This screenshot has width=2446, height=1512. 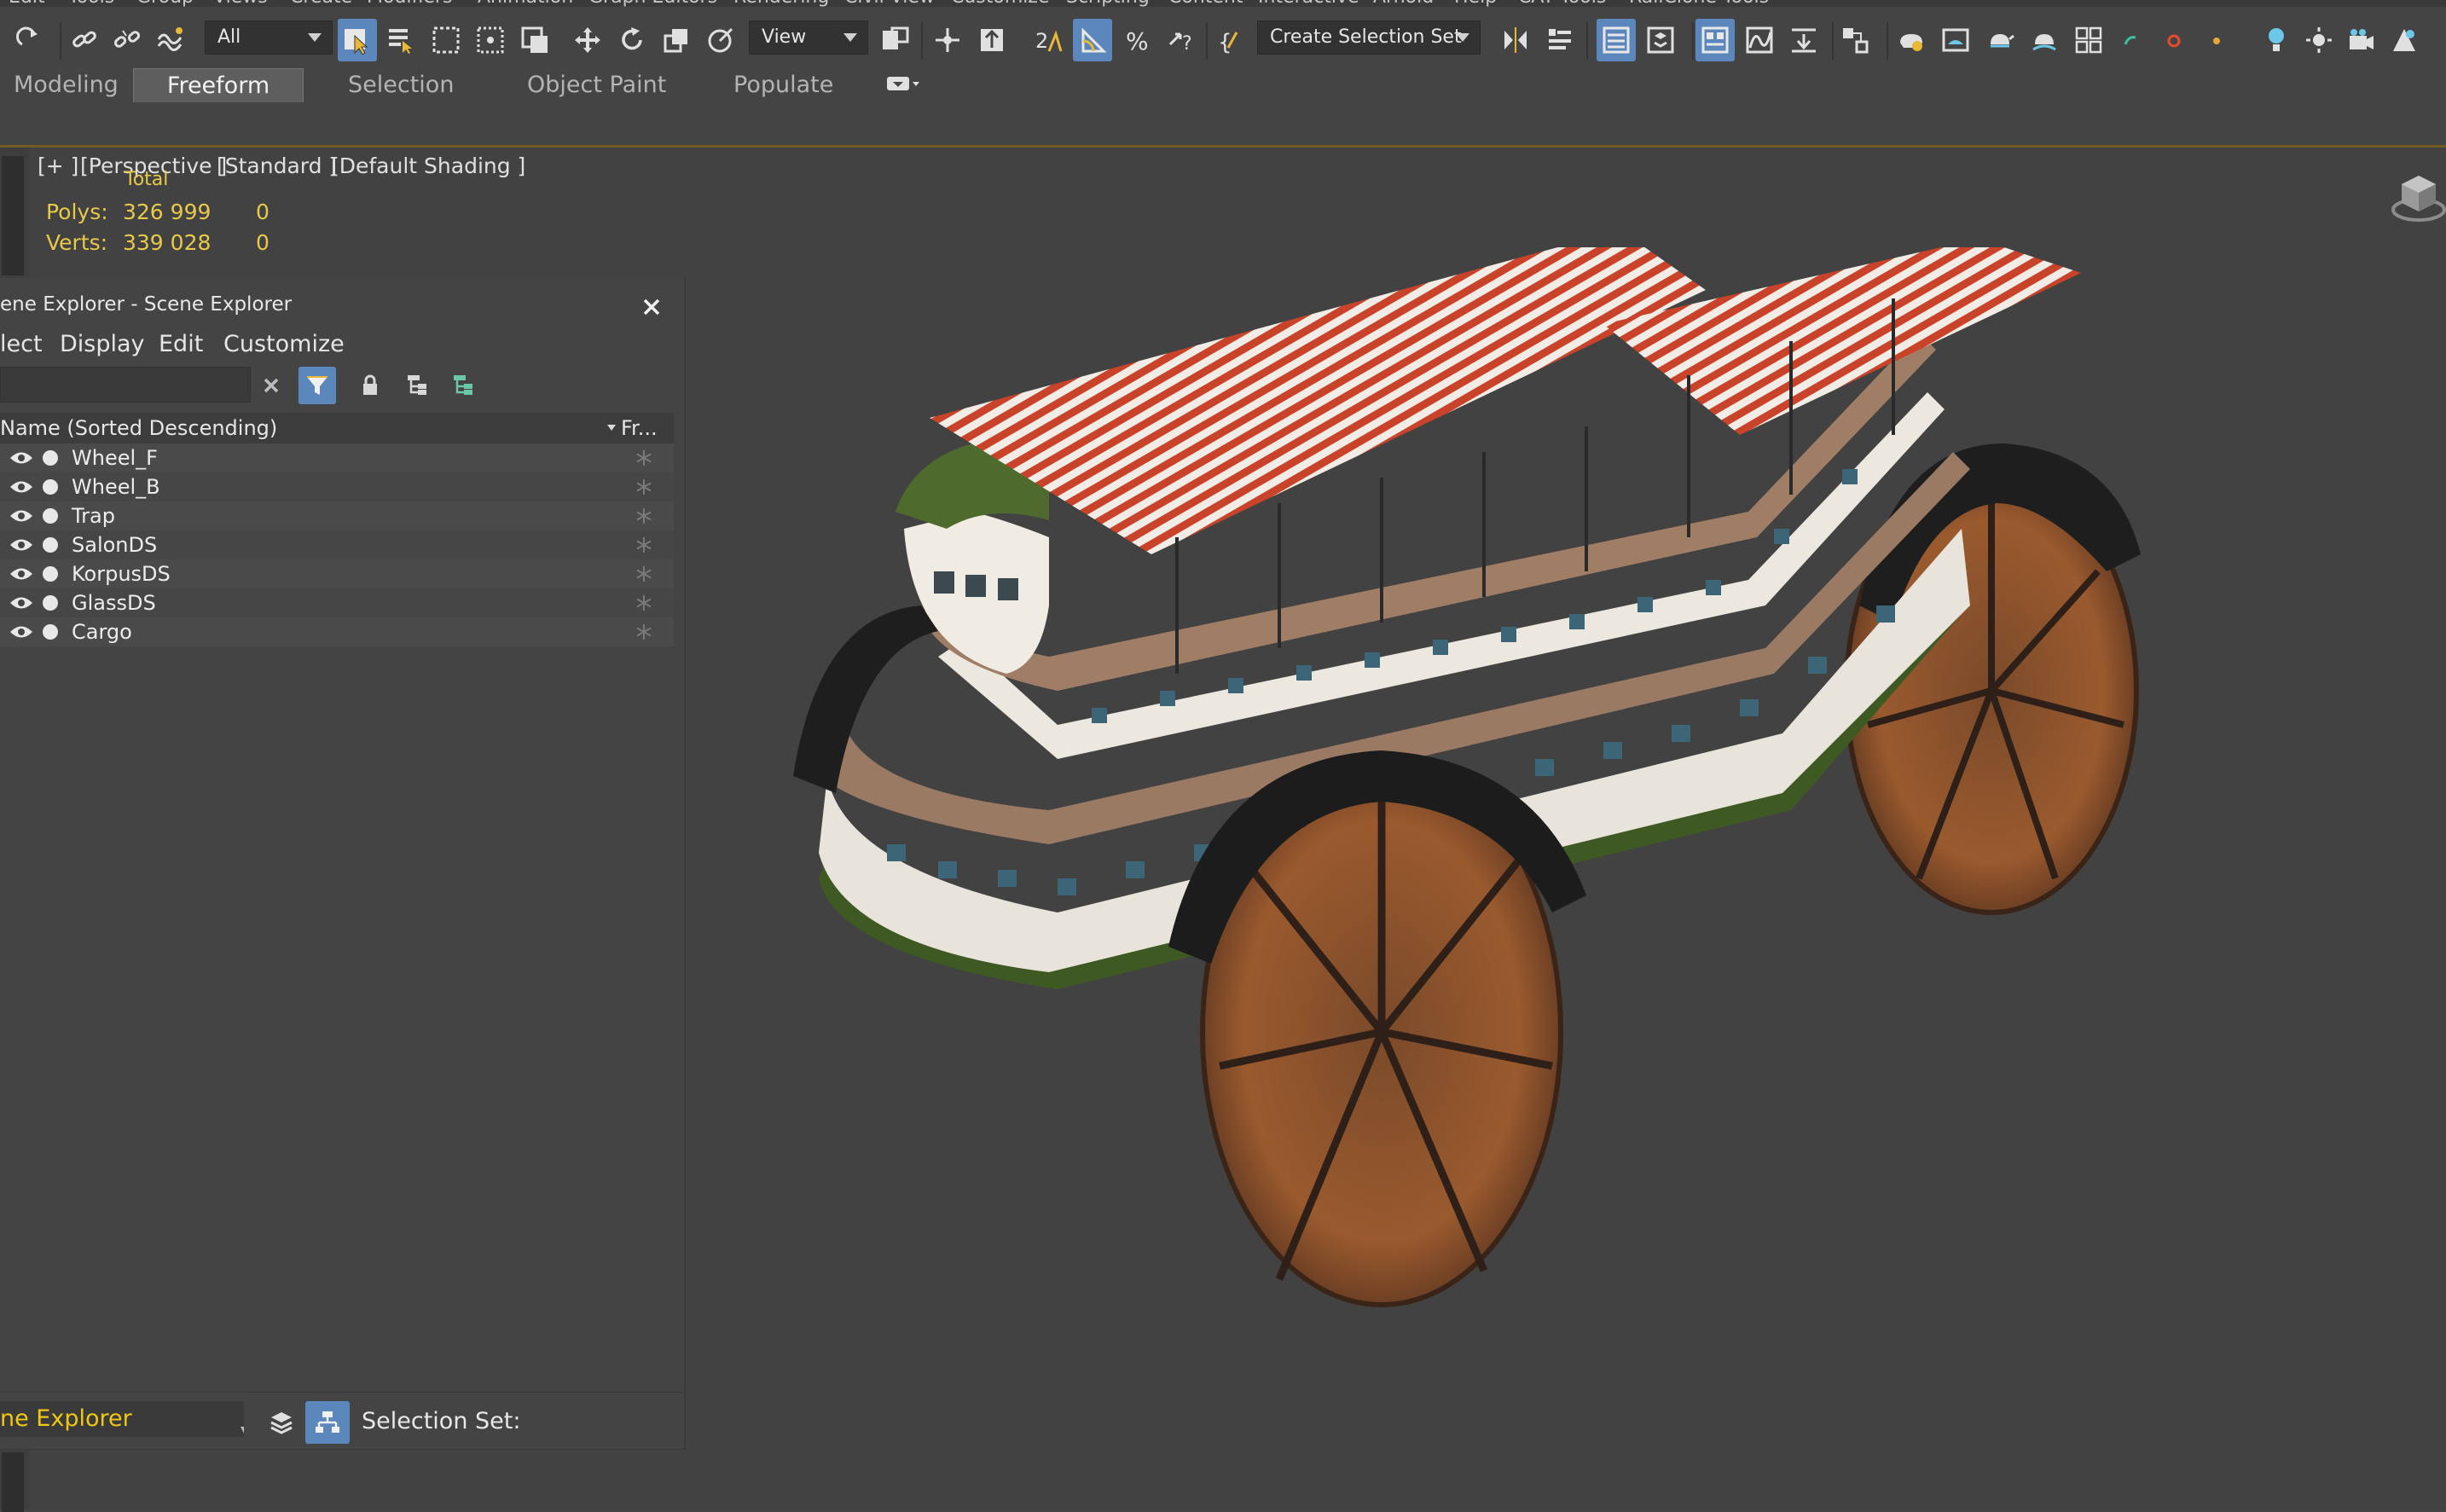 What do you see at coordinates (991, 40) in the screenshot?
I see `keyboard-shortcut-override-button` at bounding box center [991, 40].